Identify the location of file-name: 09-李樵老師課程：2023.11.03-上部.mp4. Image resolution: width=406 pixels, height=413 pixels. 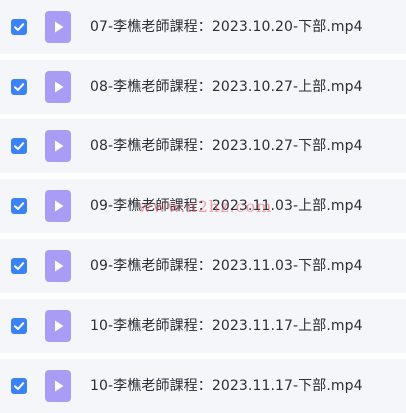
(226, 206).